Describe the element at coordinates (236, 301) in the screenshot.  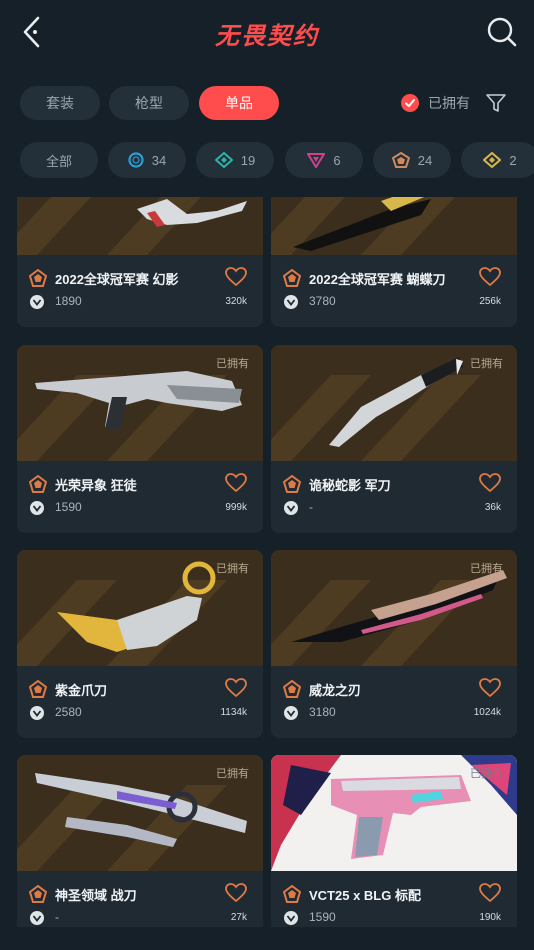
I see `item-likes: 320k` at that location.